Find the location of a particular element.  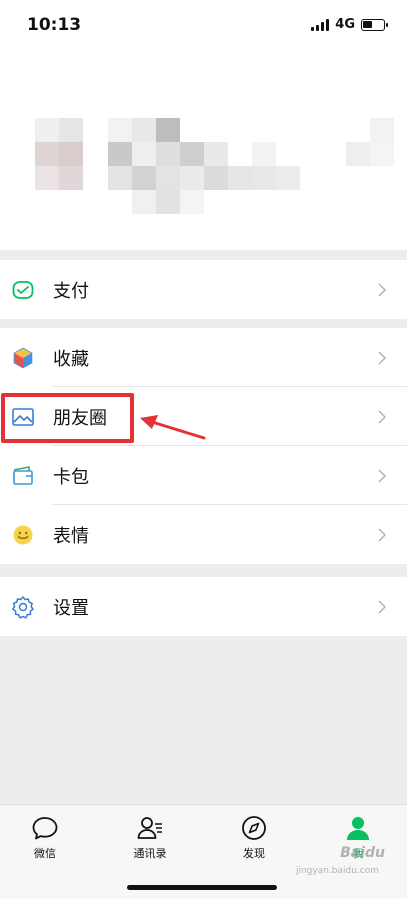

menu-item-cards: 卡包 is located at coordinates (203, 475).